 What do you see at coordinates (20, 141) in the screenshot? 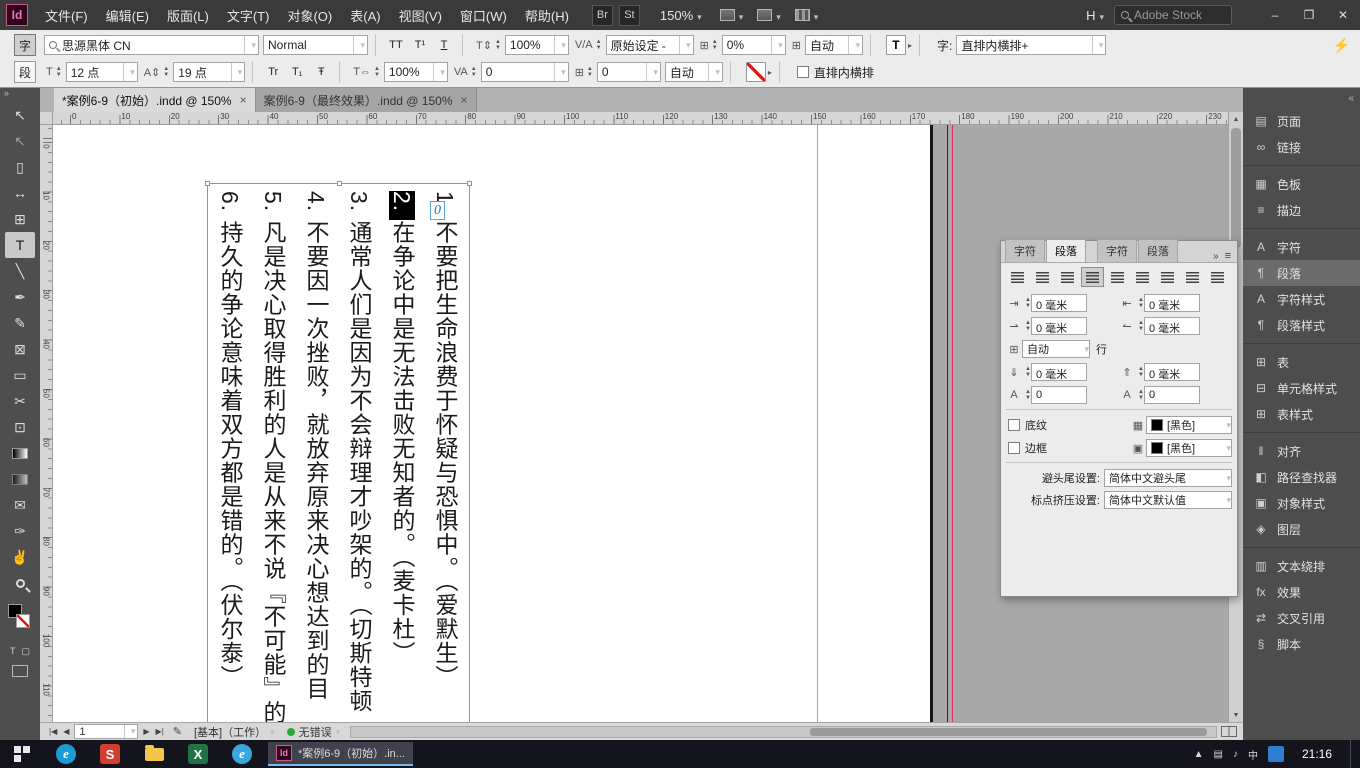
I see `direct-selection-tool: ↖` at bounding box center [20, 141].